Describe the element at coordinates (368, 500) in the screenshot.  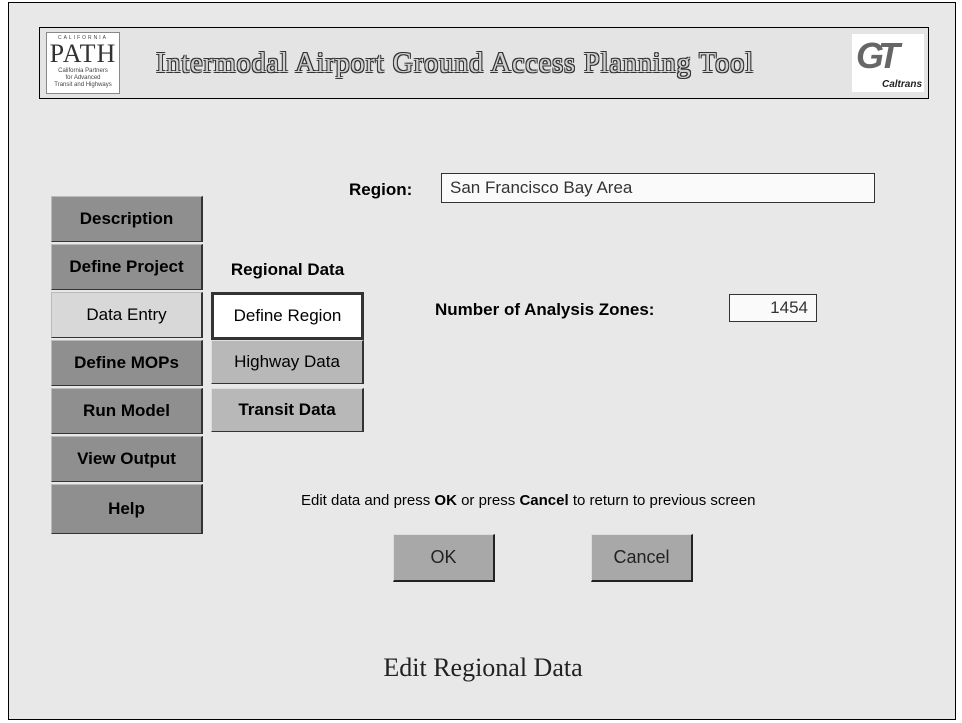
I see `instruction-part-1: Edit data and press` at that location.